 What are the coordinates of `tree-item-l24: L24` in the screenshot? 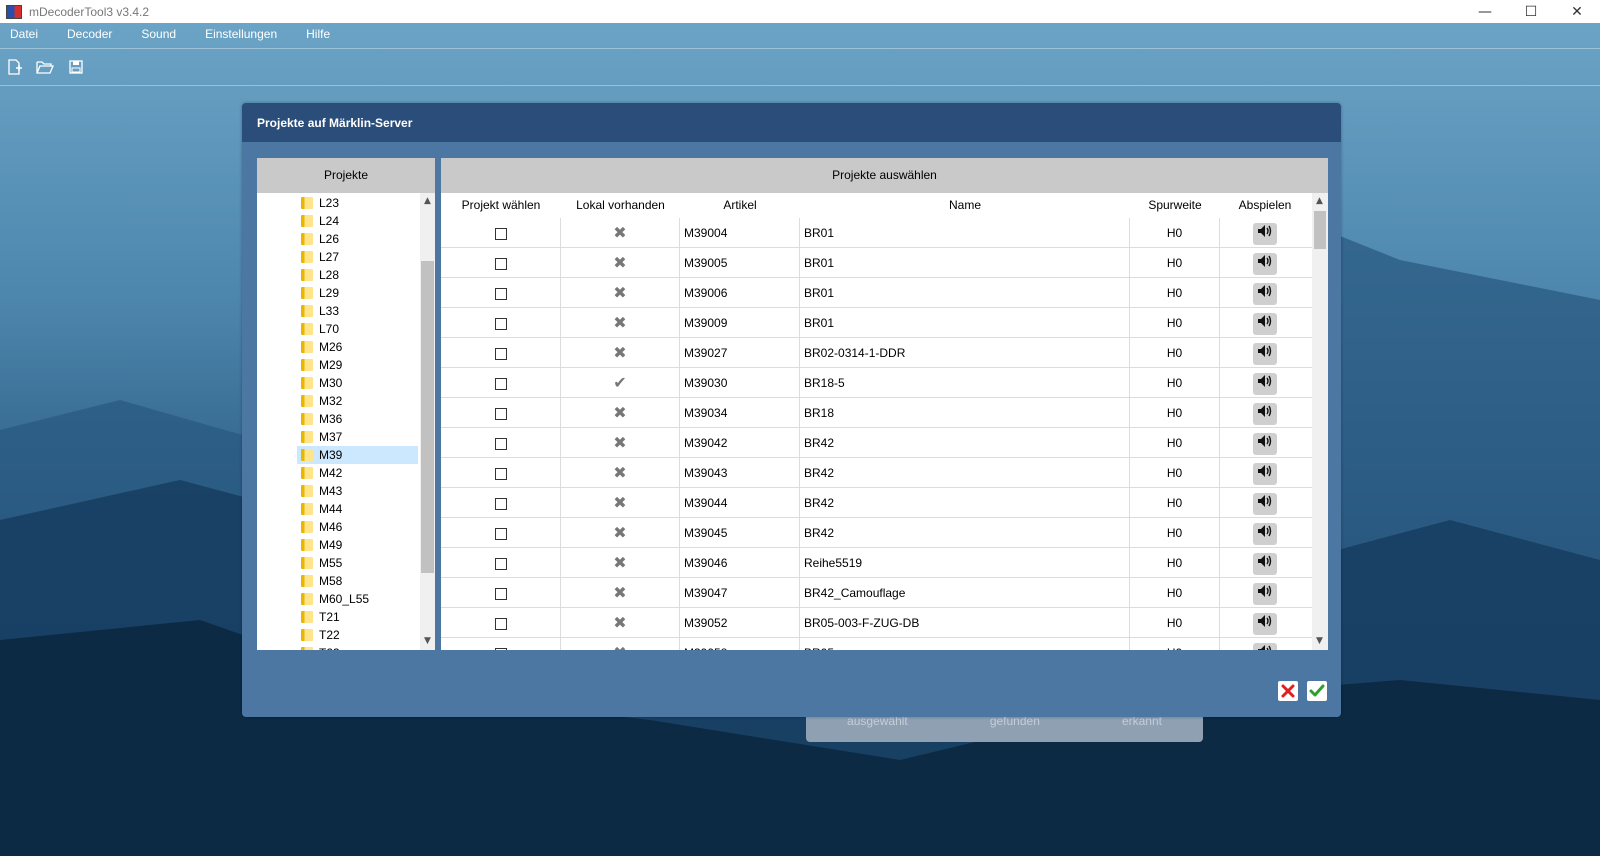 It's located at (357, 221).